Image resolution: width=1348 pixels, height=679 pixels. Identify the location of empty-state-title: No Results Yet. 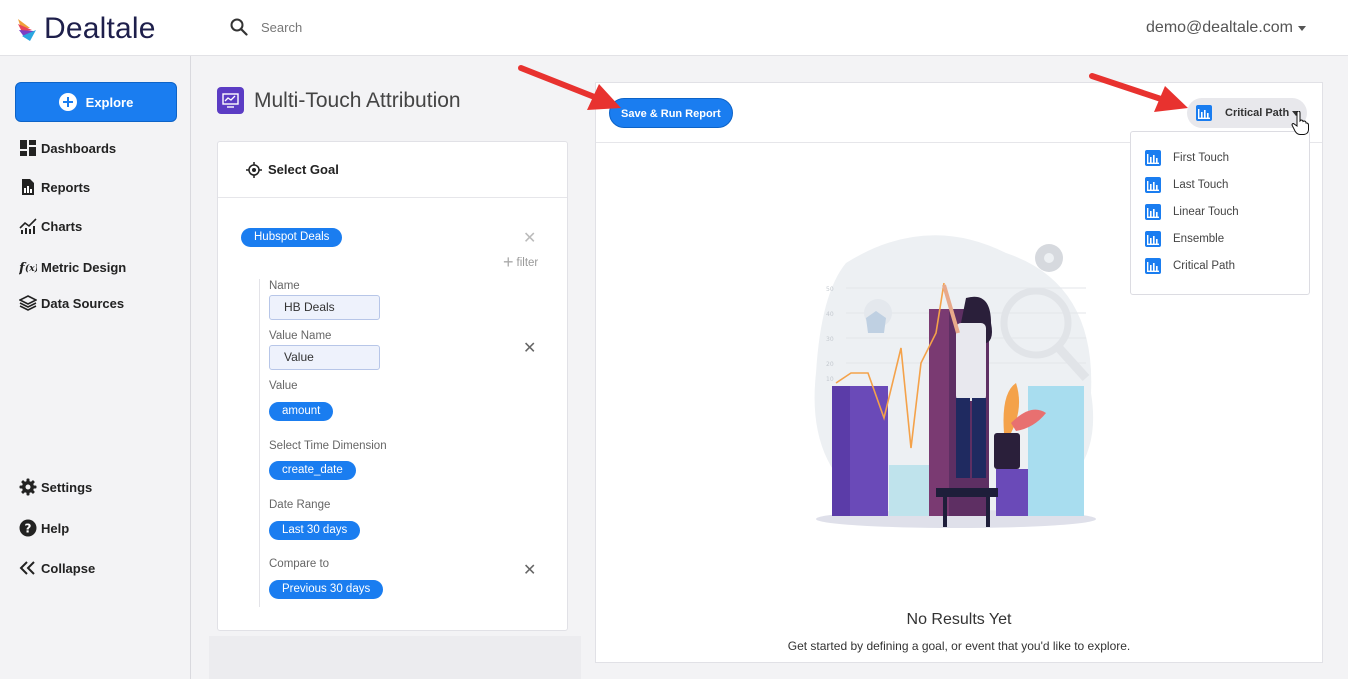
(959, 619).